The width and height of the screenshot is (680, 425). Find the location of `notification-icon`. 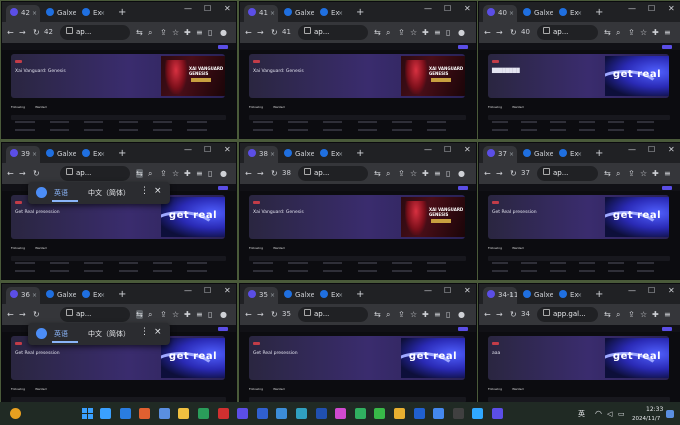

notification-icon is located at coordinates (670, 414).